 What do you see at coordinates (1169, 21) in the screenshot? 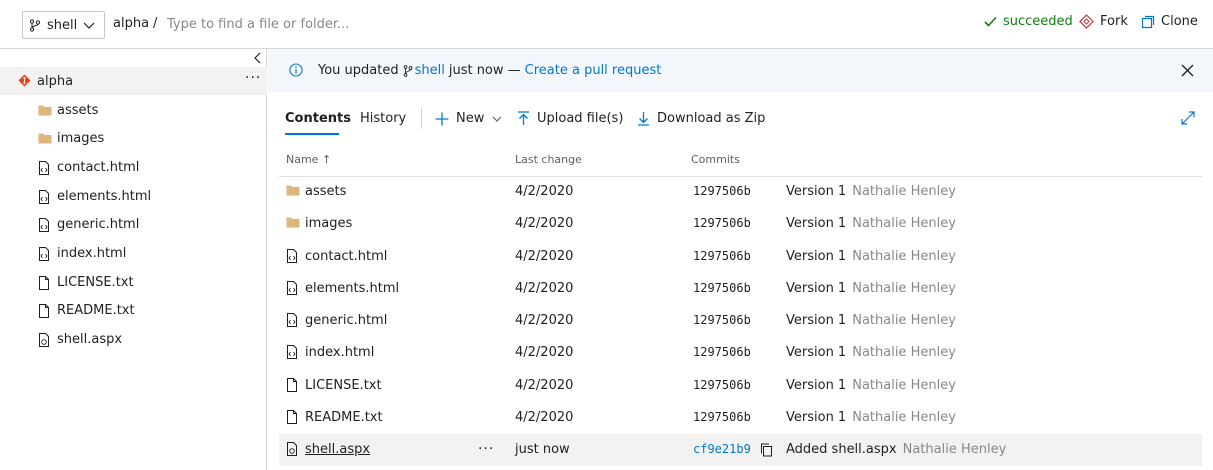
I see `clone-button: Clone` at bounding box center [1169, 21].